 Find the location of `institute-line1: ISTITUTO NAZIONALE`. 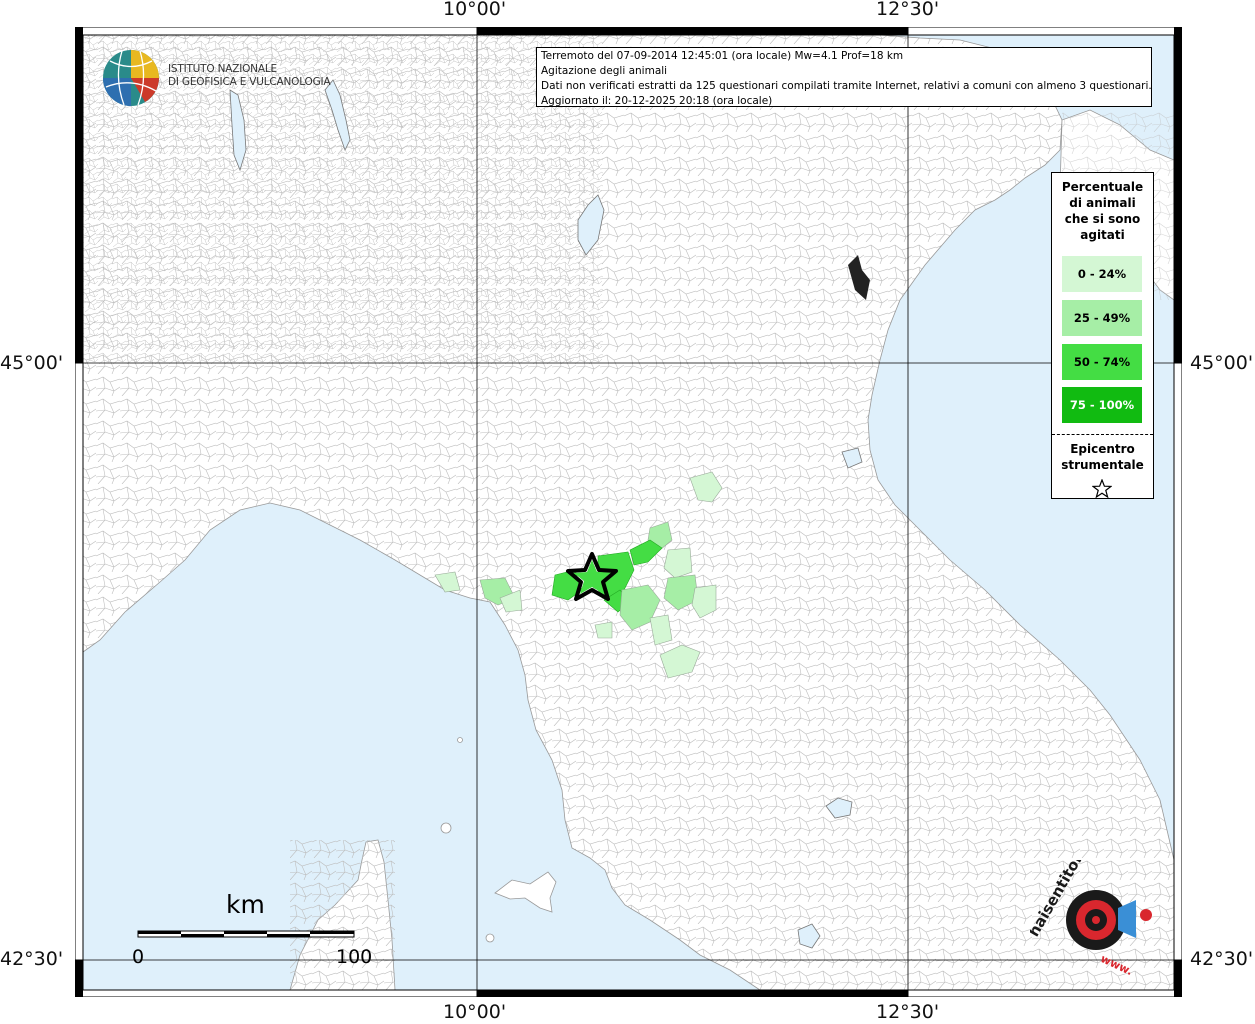

institute-line1: ISTITUTO NAZIONALE is located at coordinates (222, 69).